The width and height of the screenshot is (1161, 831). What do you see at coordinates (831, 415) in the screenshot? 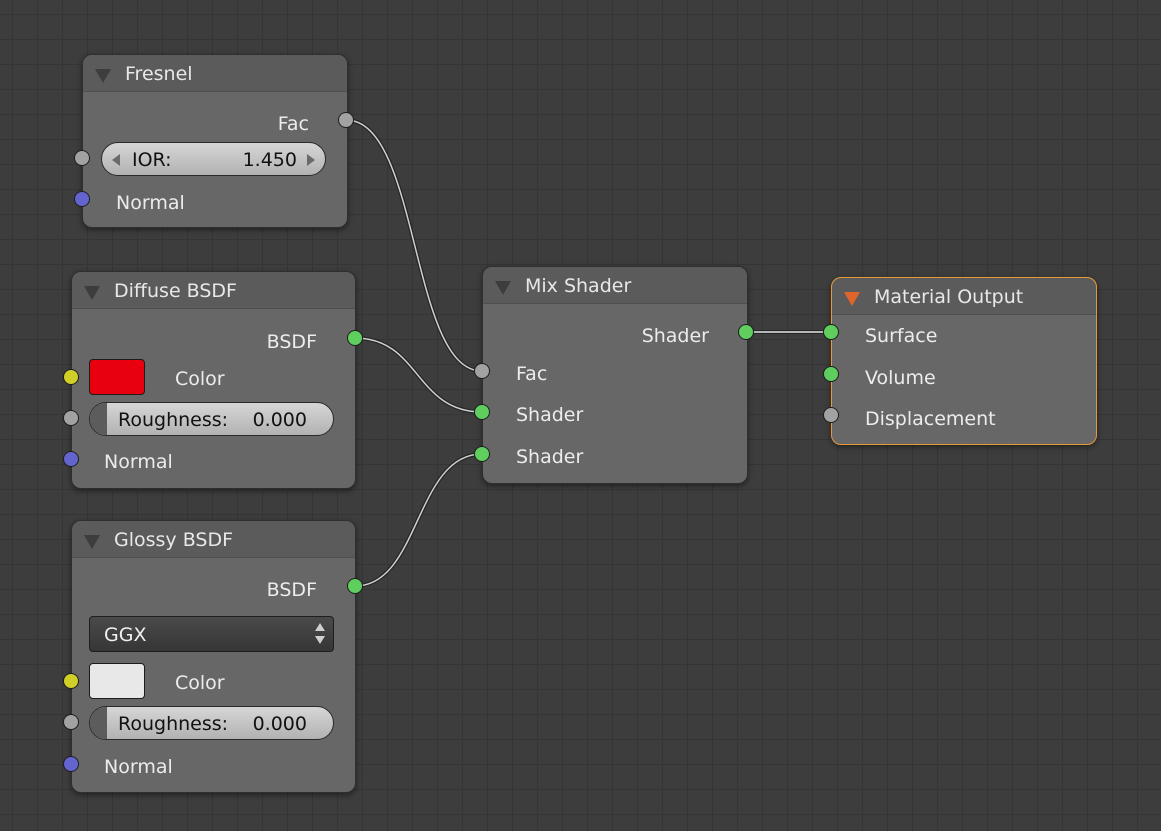
I see `output-displacement-input-socket` at bounding box center [831, 415].